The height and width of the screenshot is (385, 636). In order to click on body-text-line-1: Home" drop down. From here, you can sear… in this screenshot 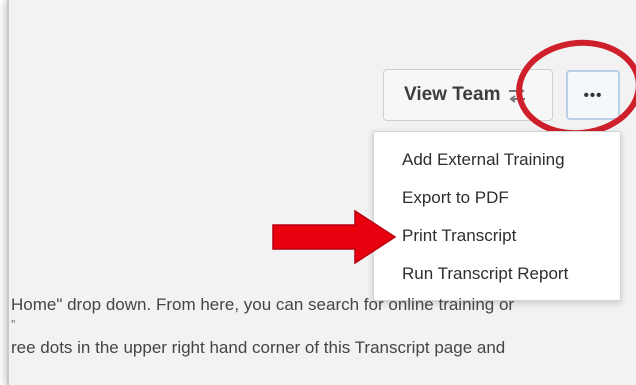, I will do `click(263, 304)`.